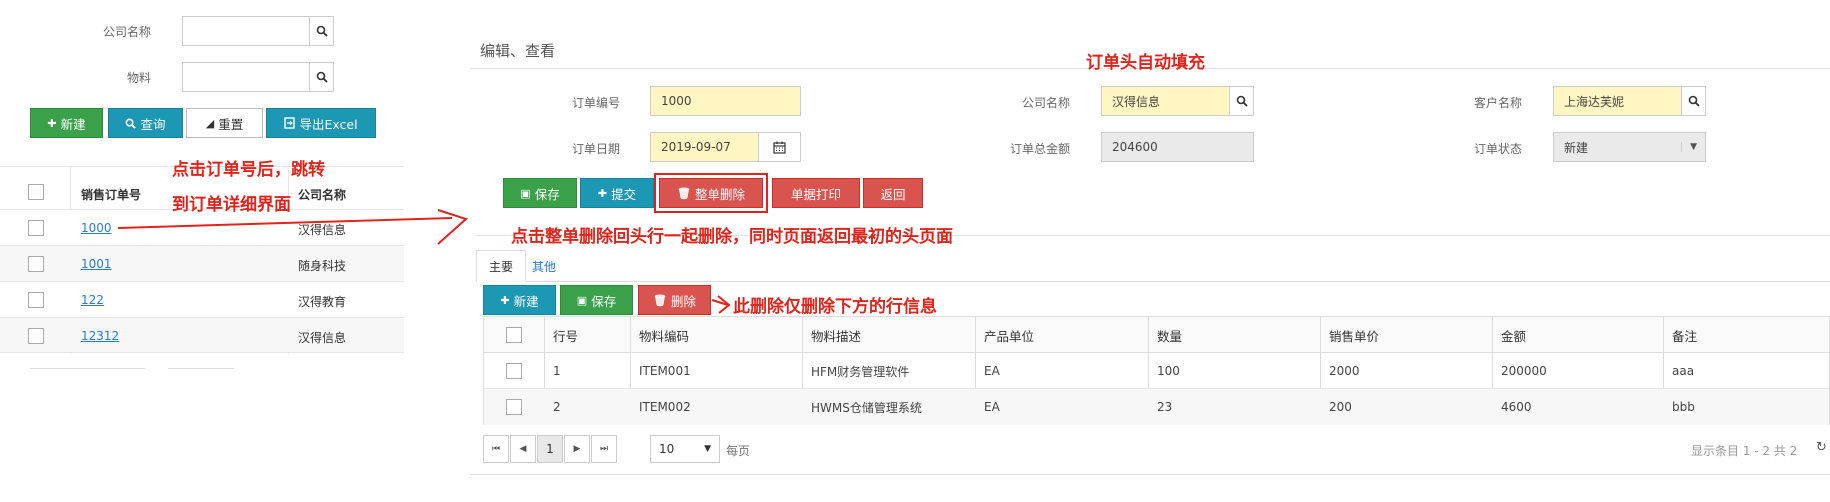  Describe the element at coordinates (452, 227) in the screenshot. I see `arrow-head-detail` at that location.